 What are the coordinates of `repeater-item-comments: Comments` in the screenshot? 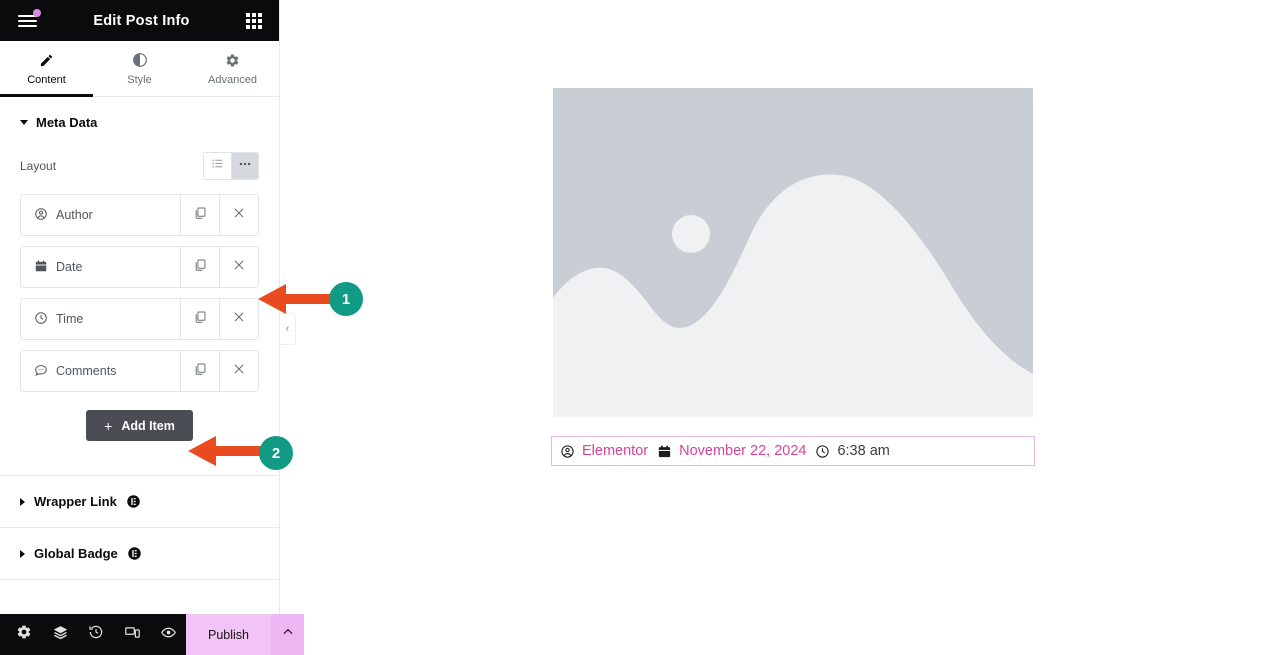 It's located at (139, 371).